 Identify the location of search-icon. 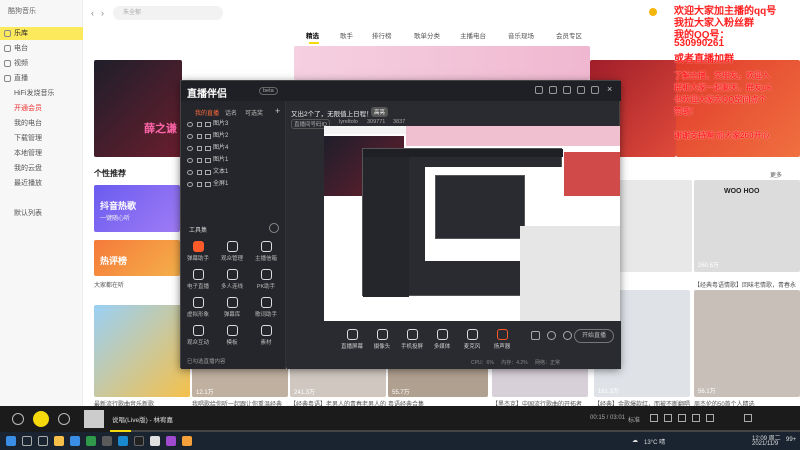
(27, 441).